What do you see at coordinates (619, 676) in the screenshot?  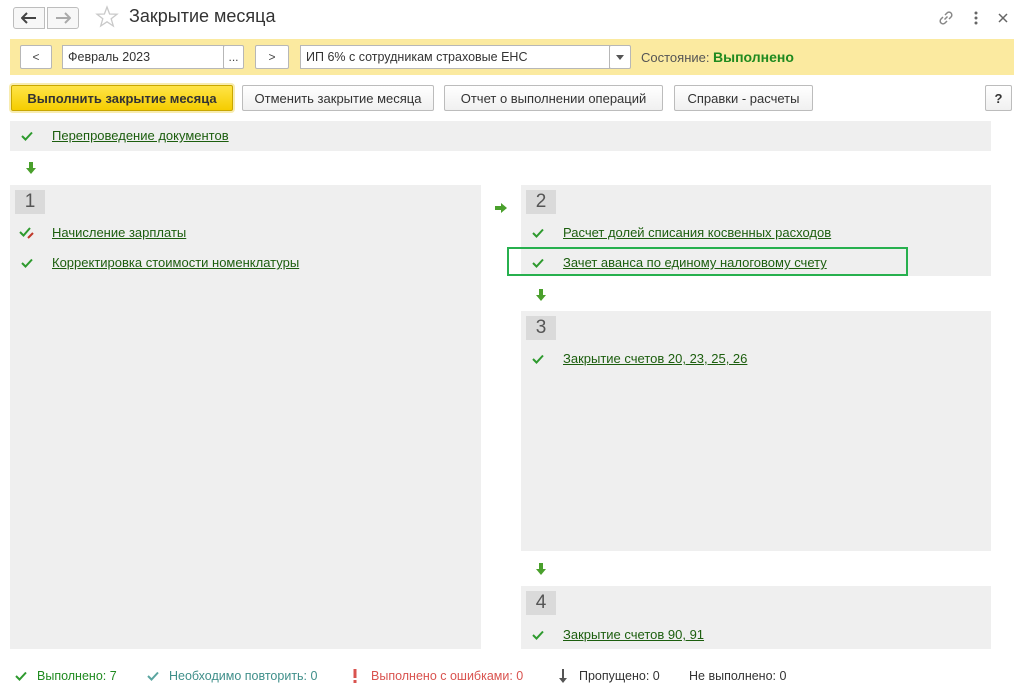 I see `status-skipped-text: Пропущено: 0` at bounding box center [619, 676].